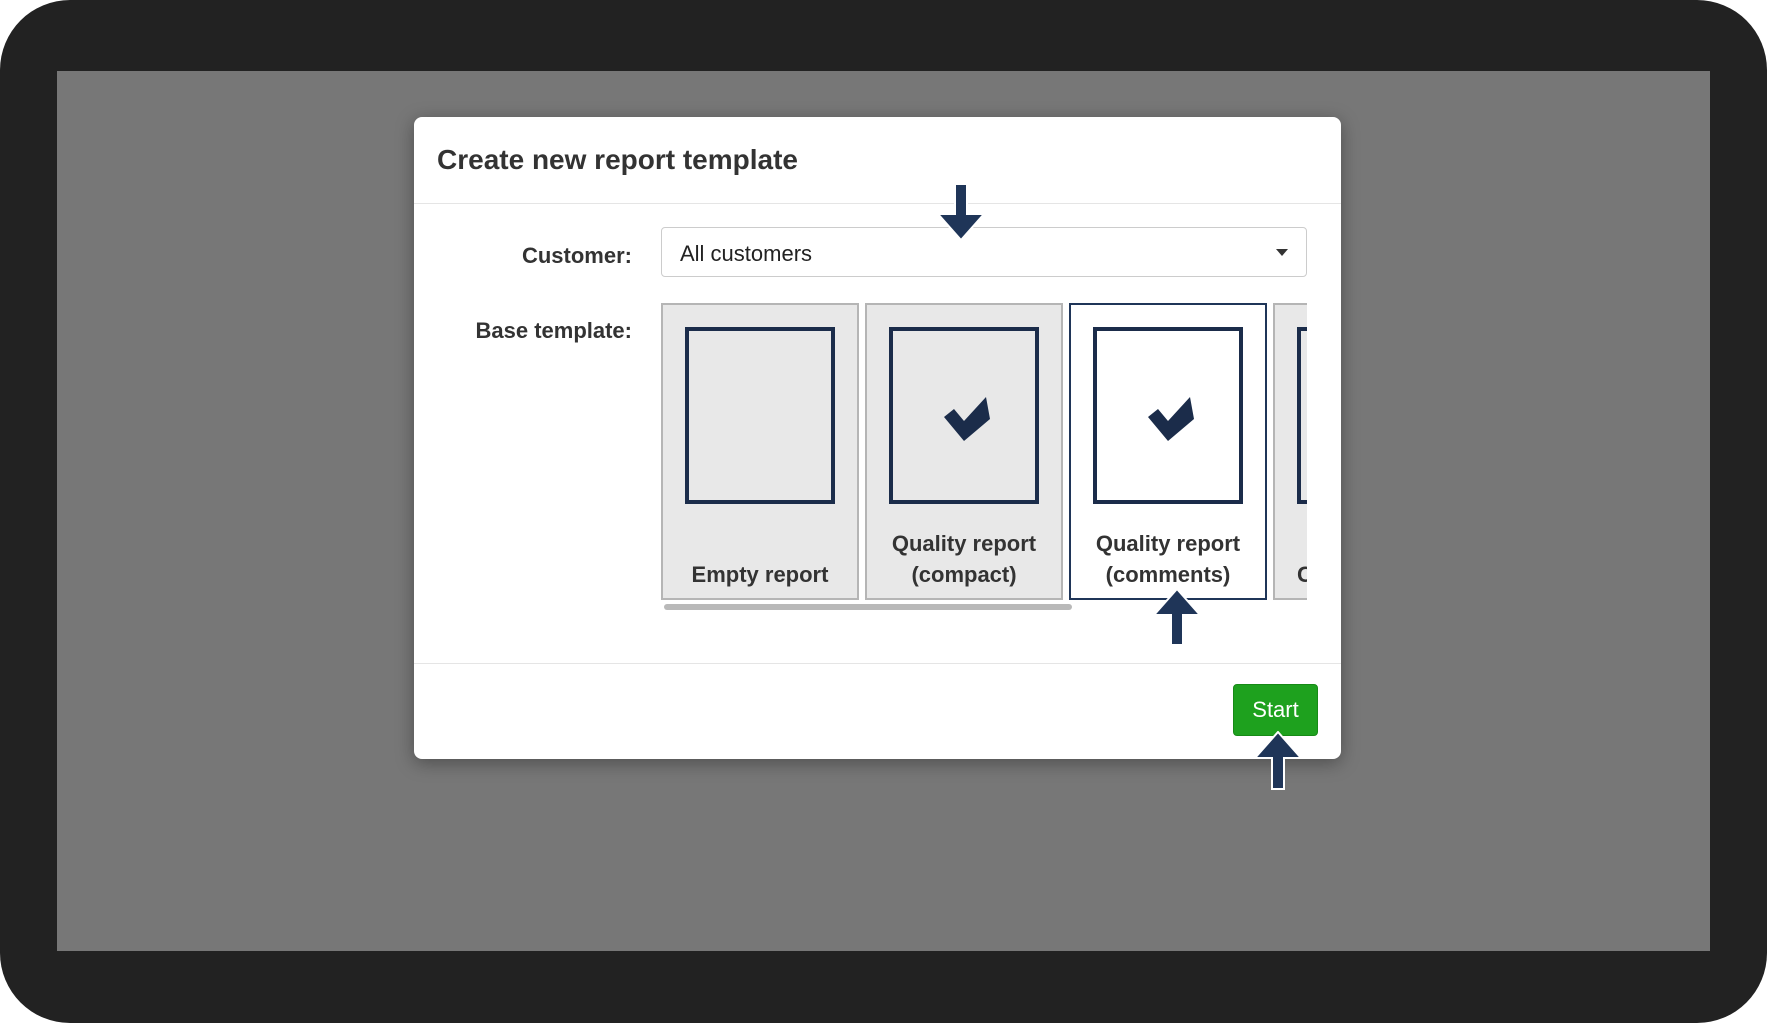 Image resolution: width=1767 pixels, height=1023 pixels. Describe the element at coordinates (964, 574) in the screenshot. I see `template-label-line2: (compact)` at that location.